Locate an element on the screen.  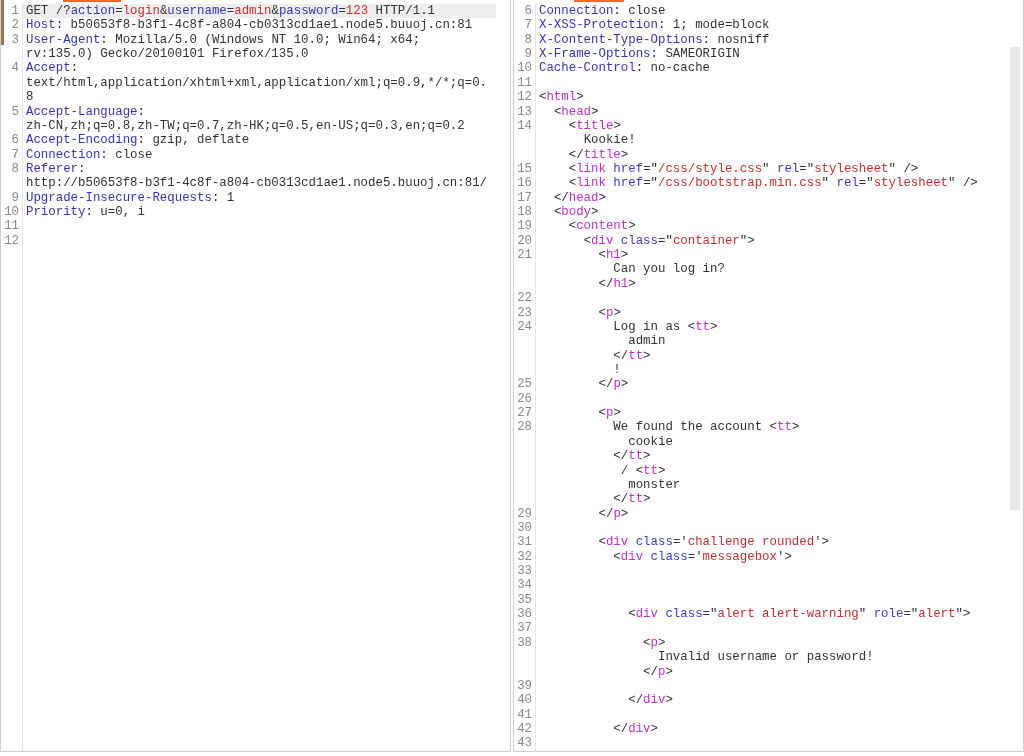
code-line: Upgrade-Insecure-Requests: 1 is located at coordinates (130, 197).